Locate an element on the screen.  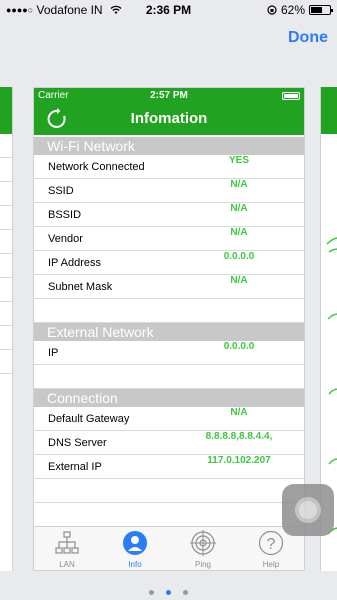
tab-ping: Ping is located at coordinates (203, 549).